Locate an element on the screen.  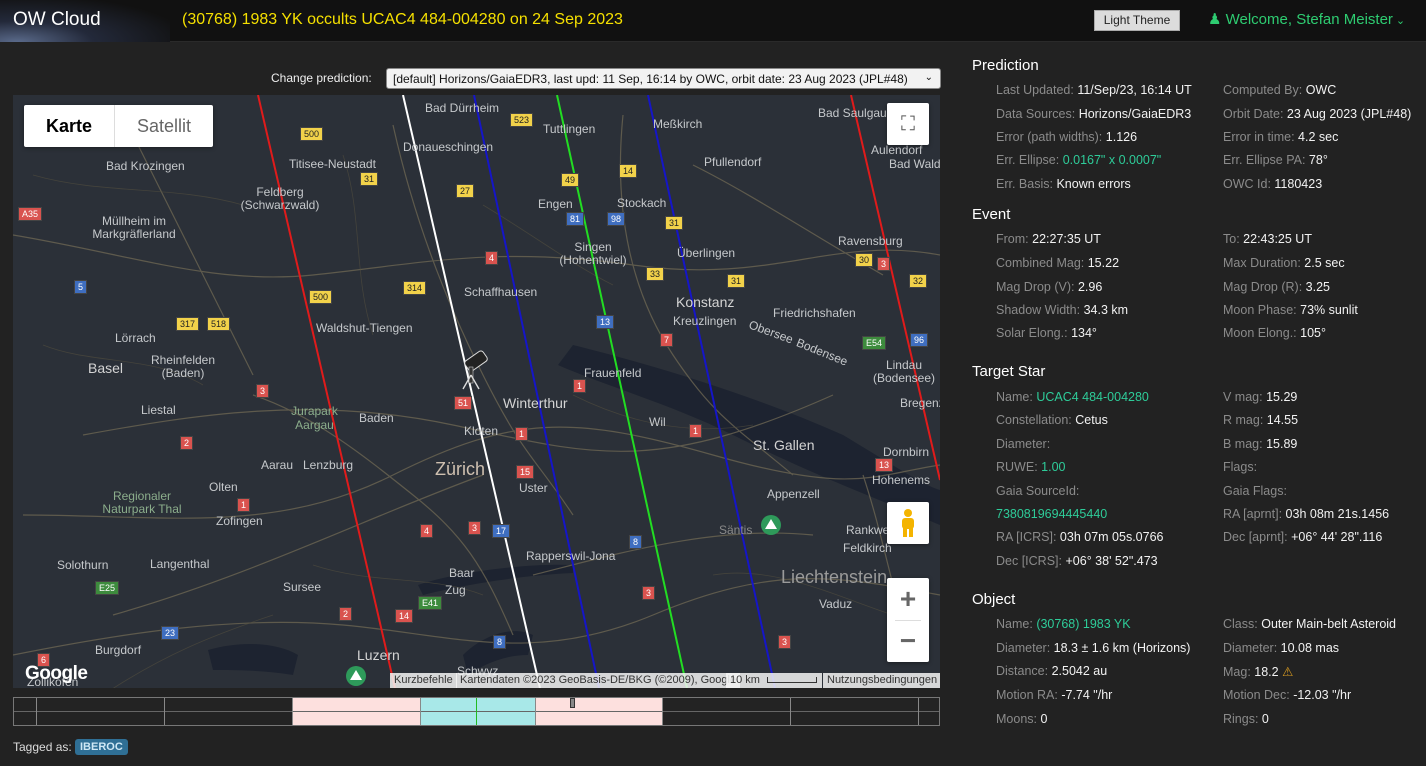
error-ellipse-link: 0.0167" x 0.0007" is located at coordinates (1112, 160).